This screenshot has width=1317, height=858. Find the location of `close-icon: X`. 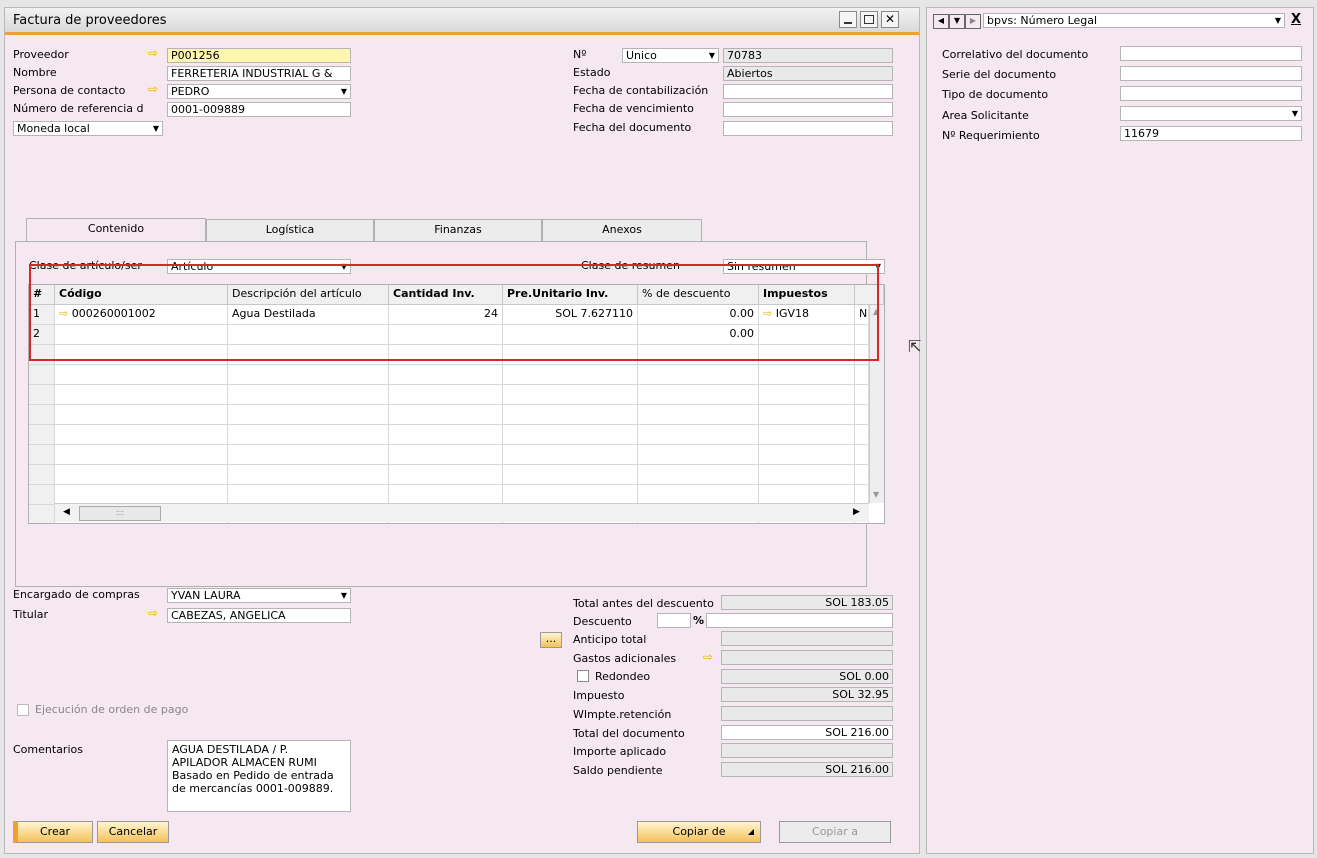

close-icon: X is located at coordinates (1296, 19).